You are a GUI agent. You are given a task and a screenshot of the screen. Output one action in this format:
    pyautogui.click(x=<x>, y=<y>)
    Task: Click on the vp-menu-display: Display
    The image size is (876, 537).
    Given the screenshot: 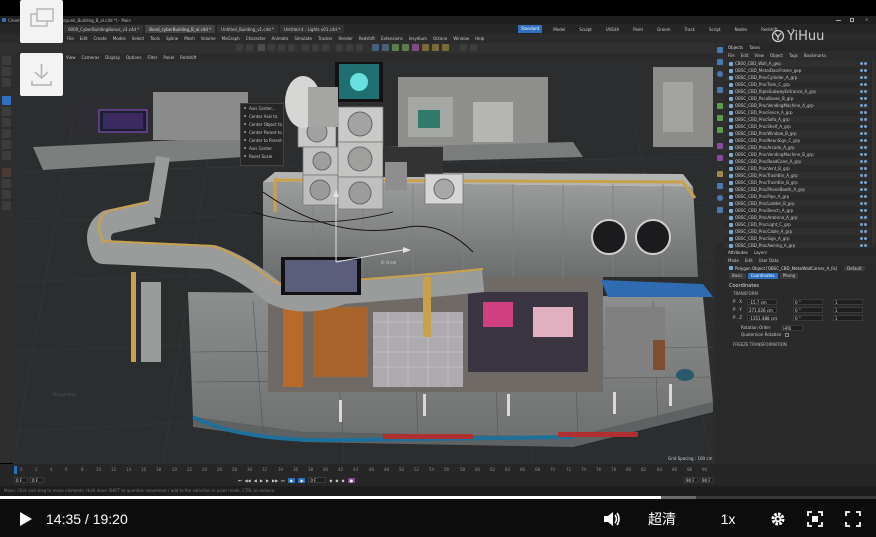 What is the action you would take?
    pyautogui.click(x=112, y=57)
    